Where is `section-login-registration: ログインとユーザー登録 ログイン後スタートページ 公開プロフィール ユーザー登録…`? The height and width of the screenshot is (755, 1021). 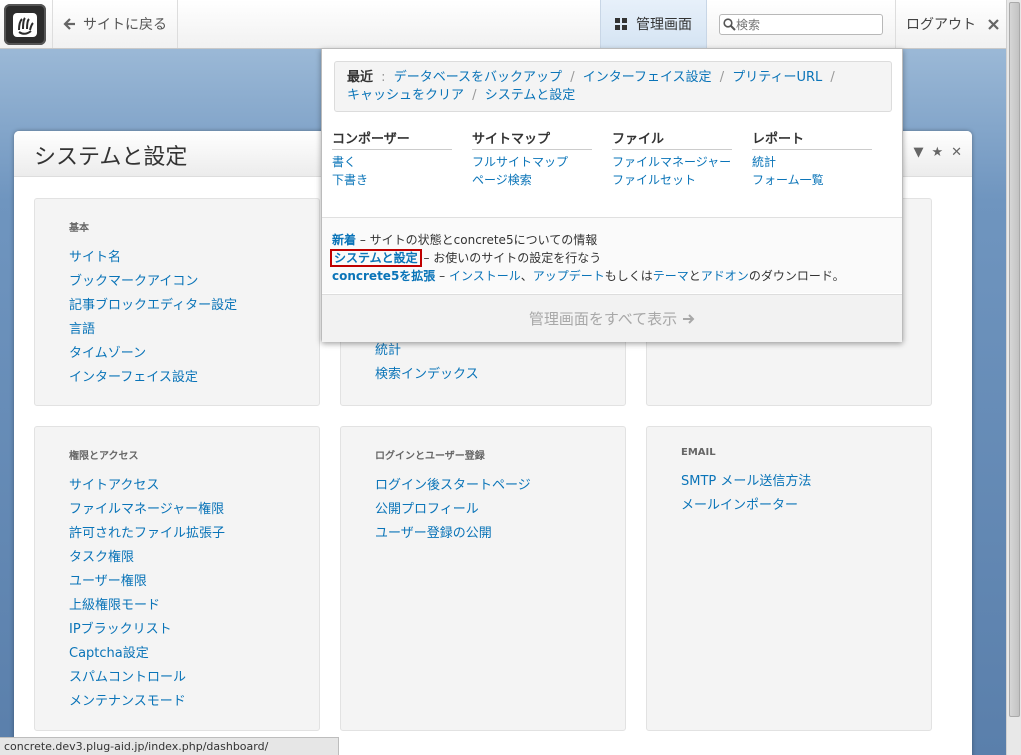 section-login-registration: ログインとユーザー登録 ログイン後スタートページ 公開プロフィール ユーザー登録… is located at coordinates (483, 578).